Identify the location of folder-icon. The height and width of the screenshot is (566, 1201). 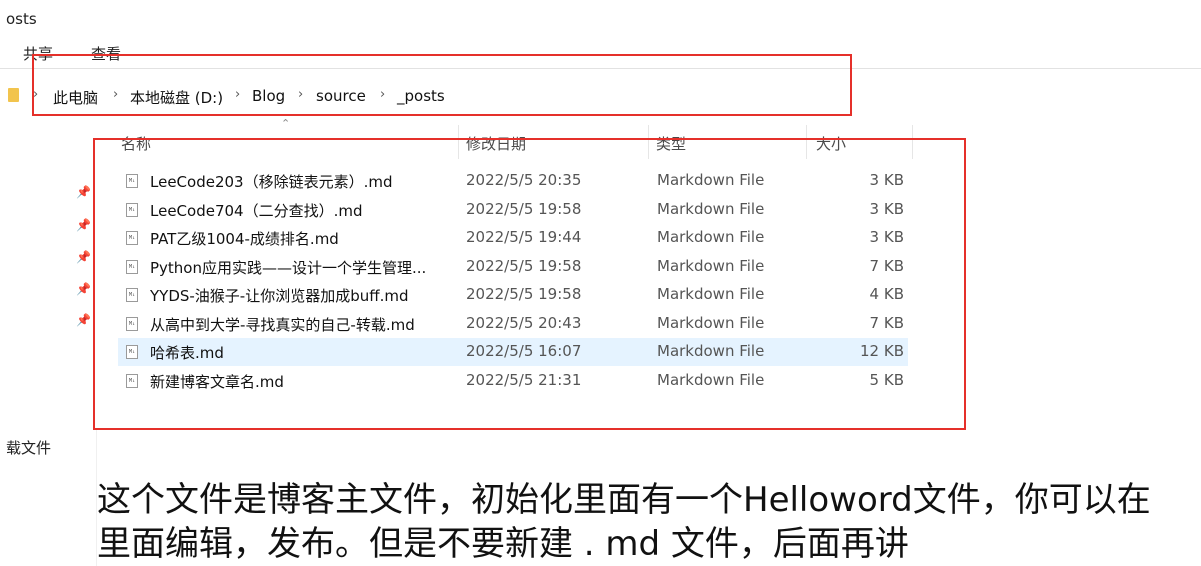
(13, 95).